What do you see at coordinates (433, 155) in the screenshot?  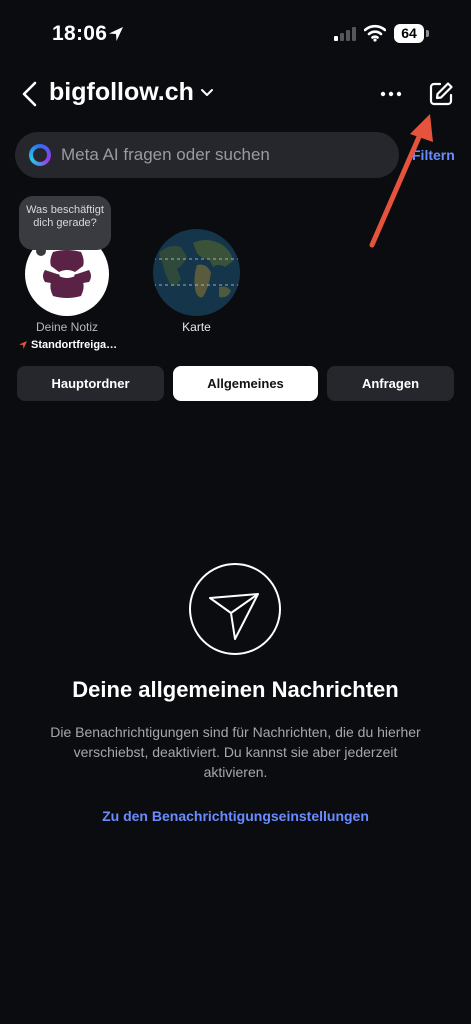 I see `filter-button: Filtern` at bounding box center [433, 155].